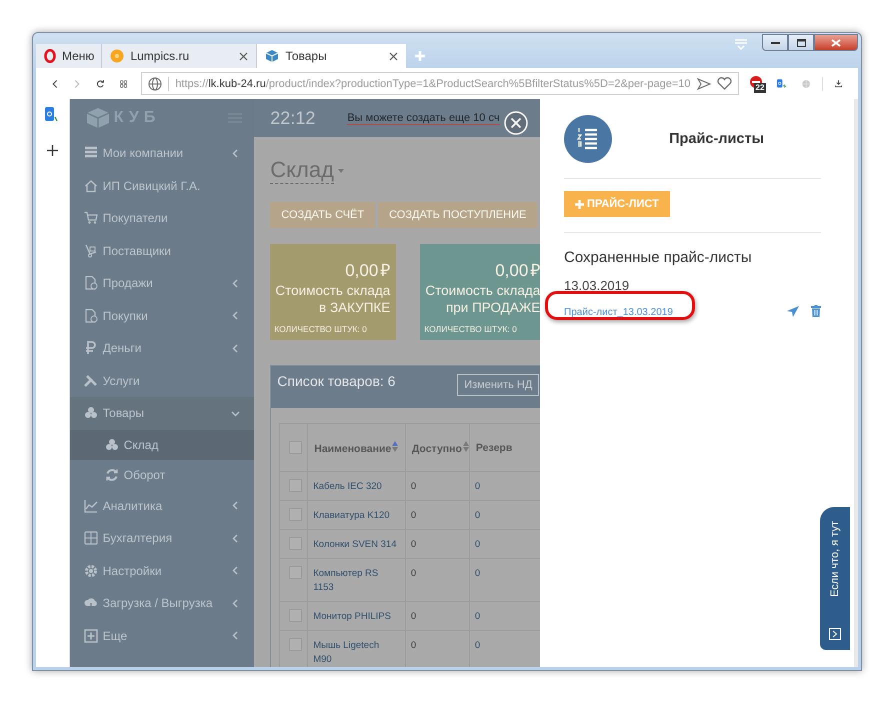  Describe the element at coordinates (617, 204) in the screenshot. I see `add-price-list-button: ПРАЙС-ЛИСТ` at that location.